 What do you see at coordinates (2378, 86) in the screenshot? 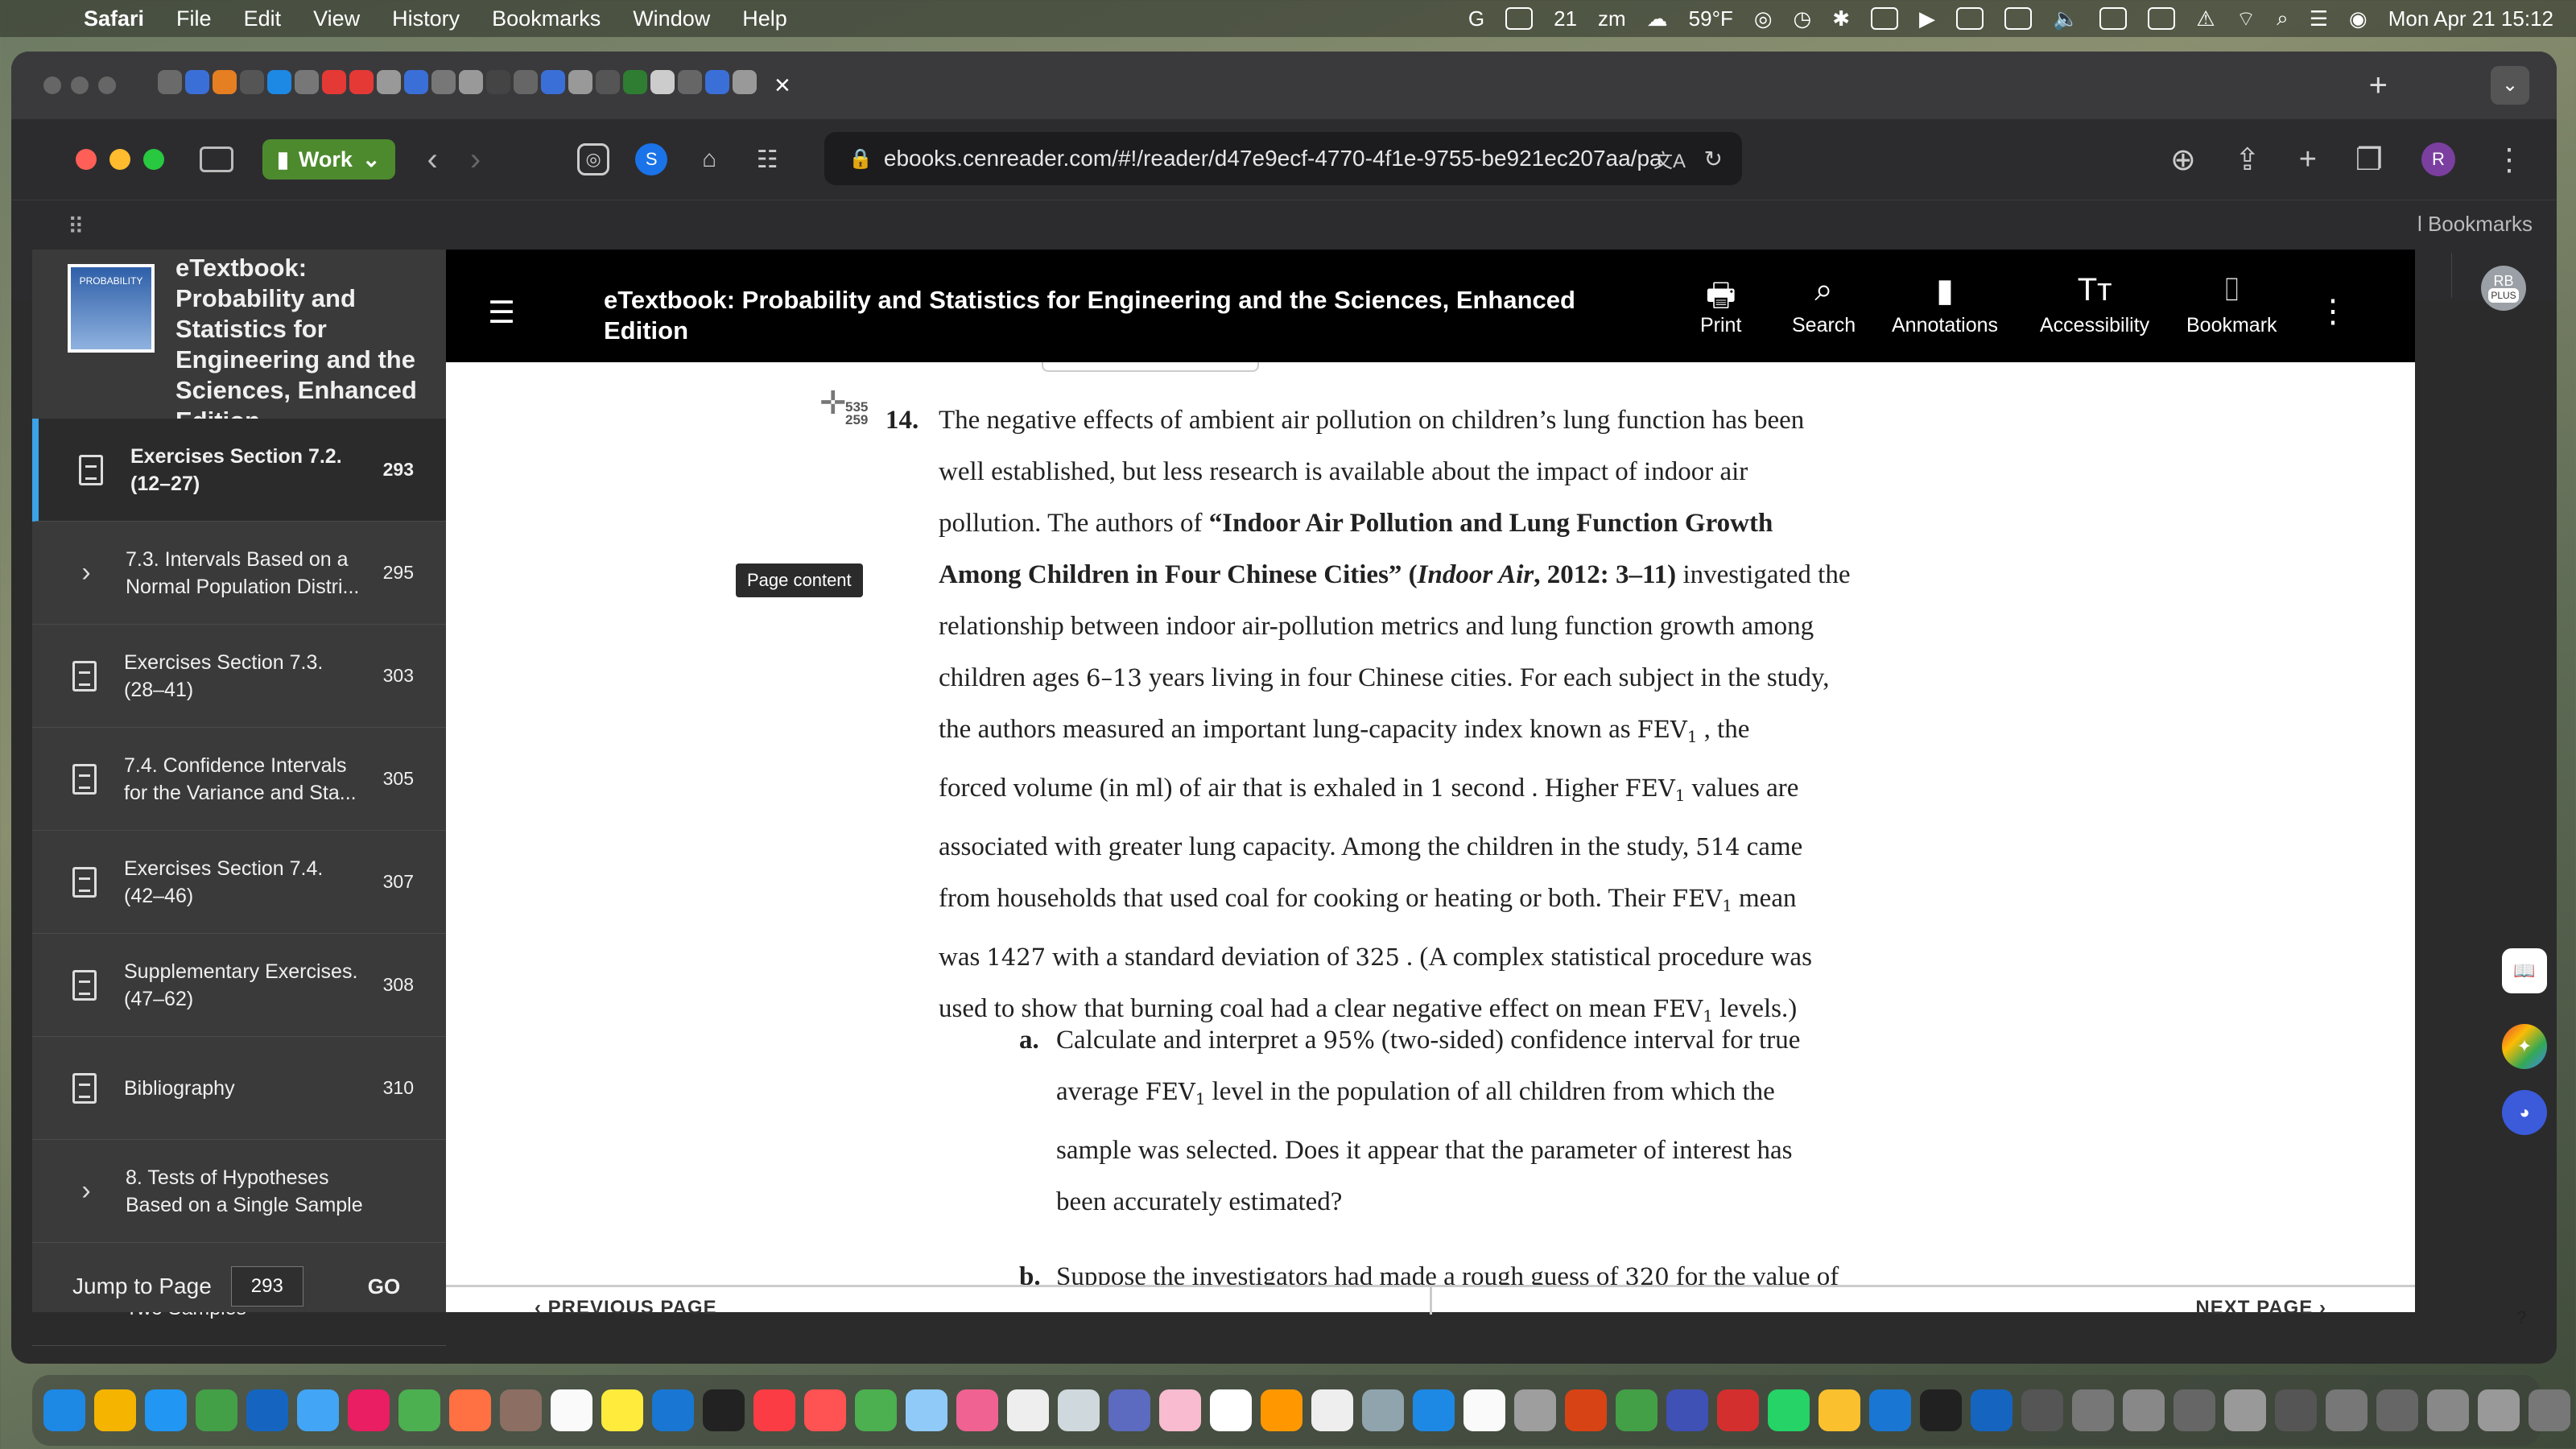
I see `new-tab-plus-icon: +` at bounding box center [2378, 86].